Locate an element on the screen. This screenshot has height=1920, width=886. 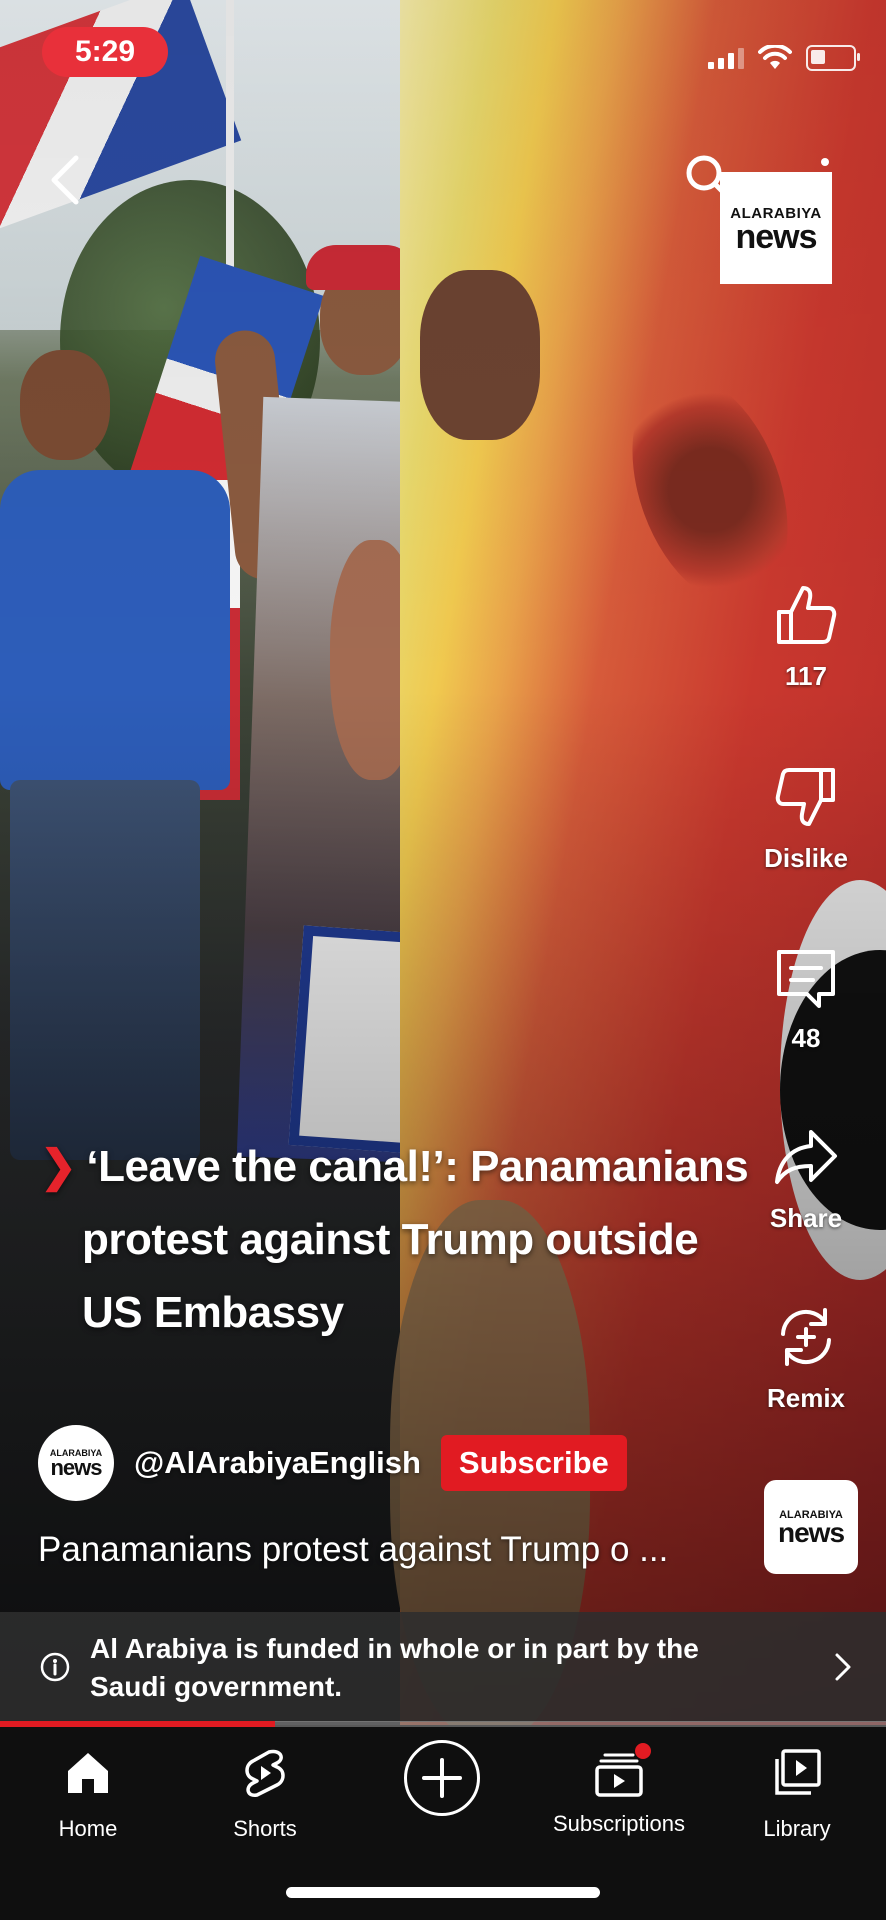
dislike-button: Dislike is located at coordinates (806, 818).